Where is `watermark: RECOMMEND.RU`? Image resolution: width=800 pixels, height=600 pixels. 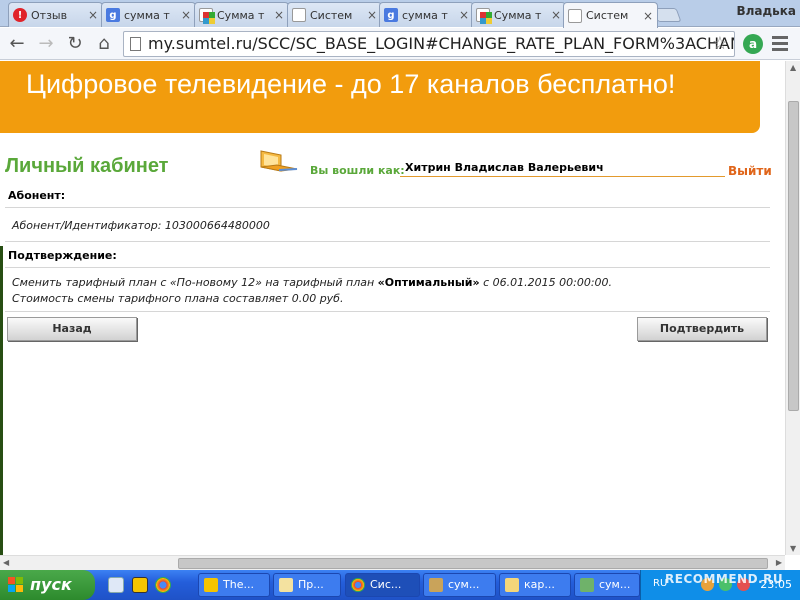 watermark: RECOMMEND.RU is located at coordinates (724, 579).